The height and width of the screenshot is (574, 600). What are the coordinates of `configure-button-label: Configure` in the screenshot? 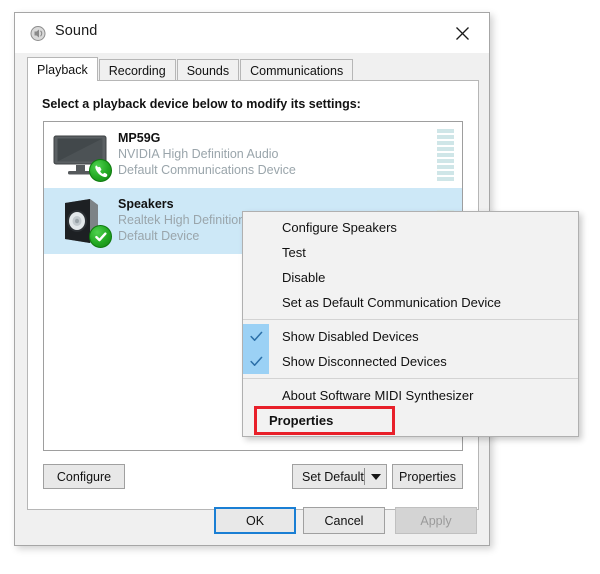 It's located at (84, 476).